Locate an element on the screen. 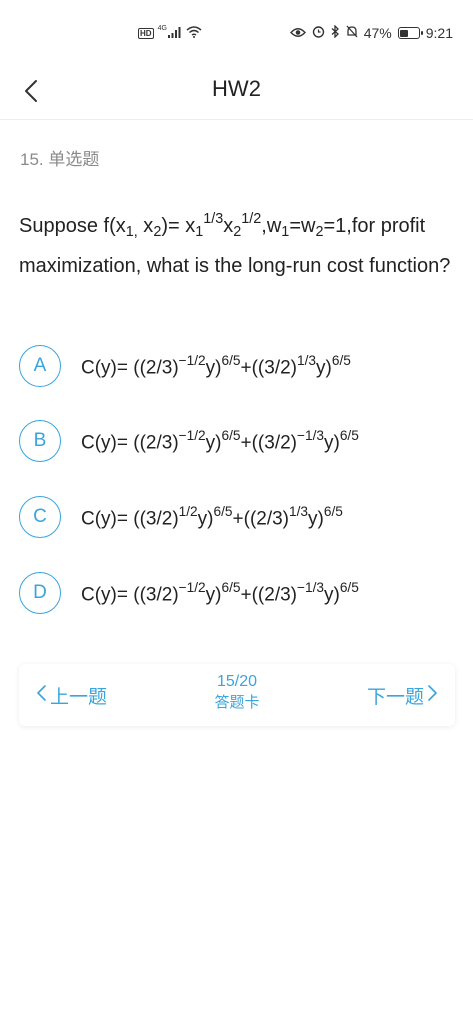  option-text: C(y)= ((3/2)1/2y)6/5+((2/3)1/3y)6/5 is located at coordinates (212, 516).